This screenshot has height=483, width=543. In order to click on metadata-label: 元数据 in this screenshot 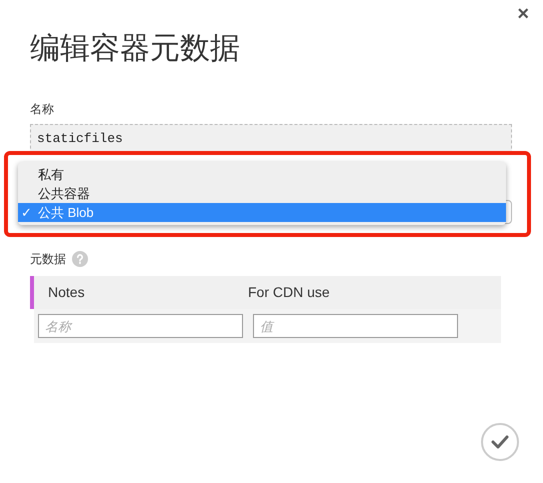, I will do `click(48, 259)`.